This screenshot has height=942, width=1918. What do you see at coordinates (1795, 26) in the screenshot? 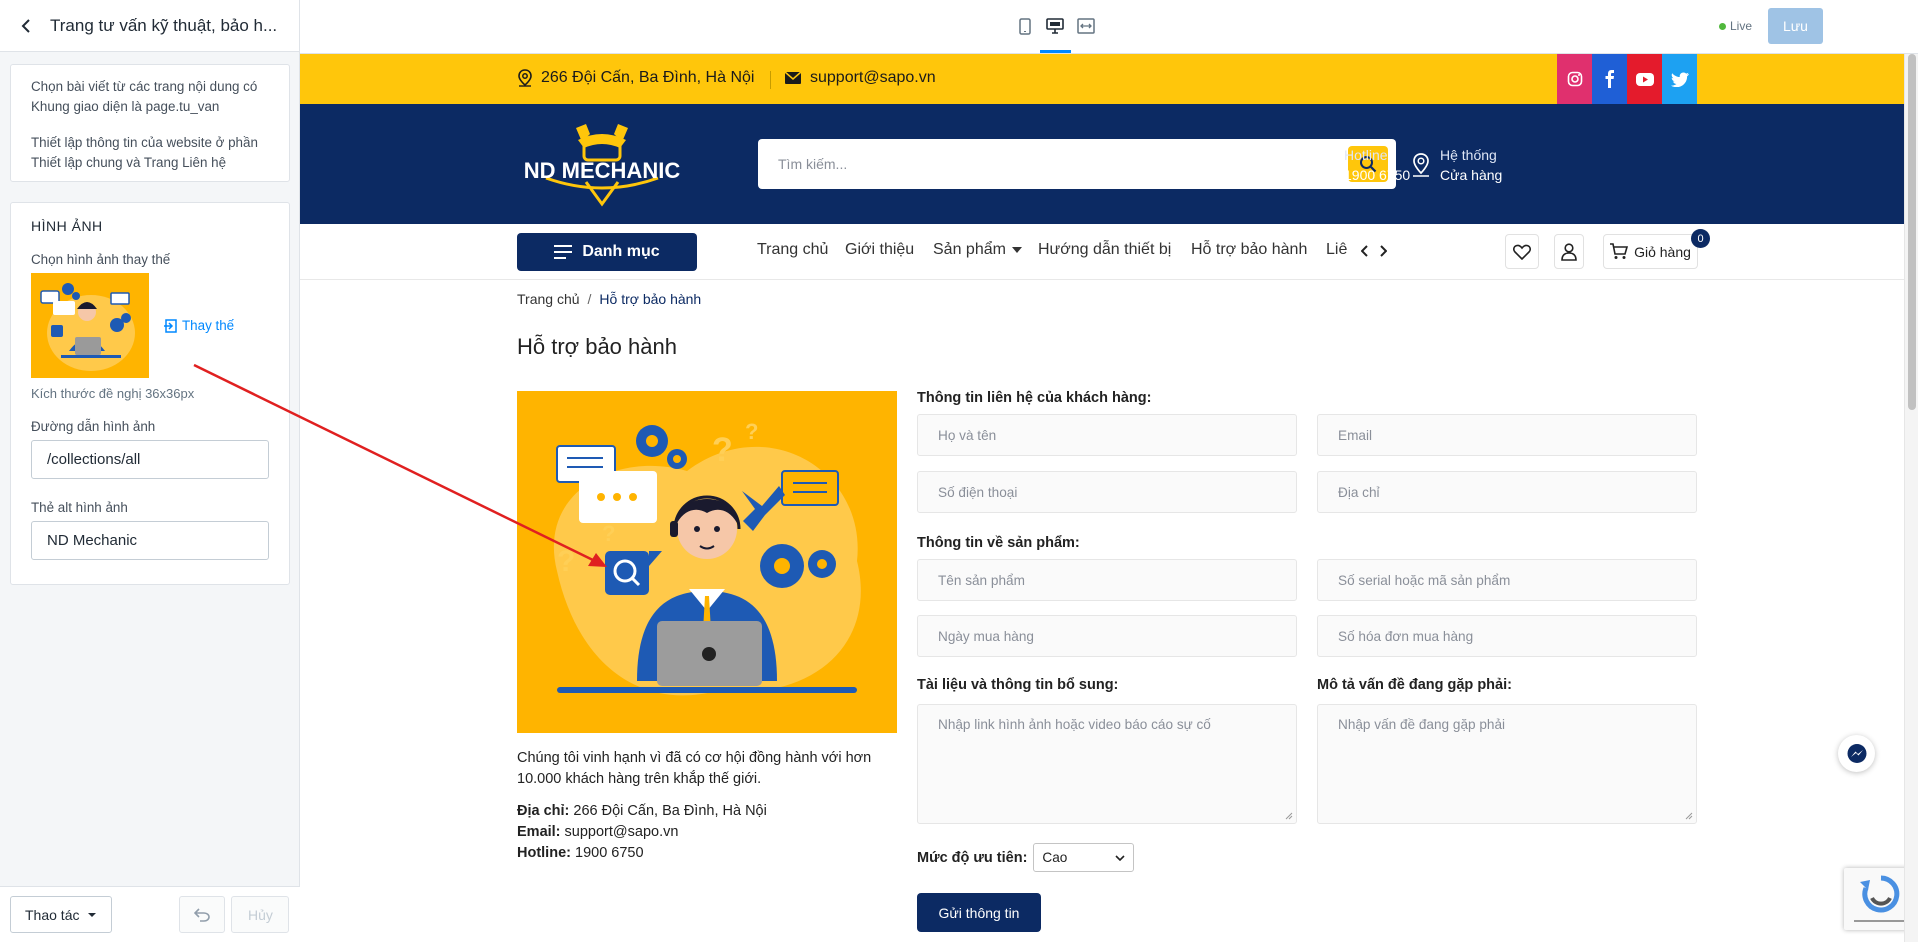
I see `save-button: Lưu` at bounding box center [1795, 26].